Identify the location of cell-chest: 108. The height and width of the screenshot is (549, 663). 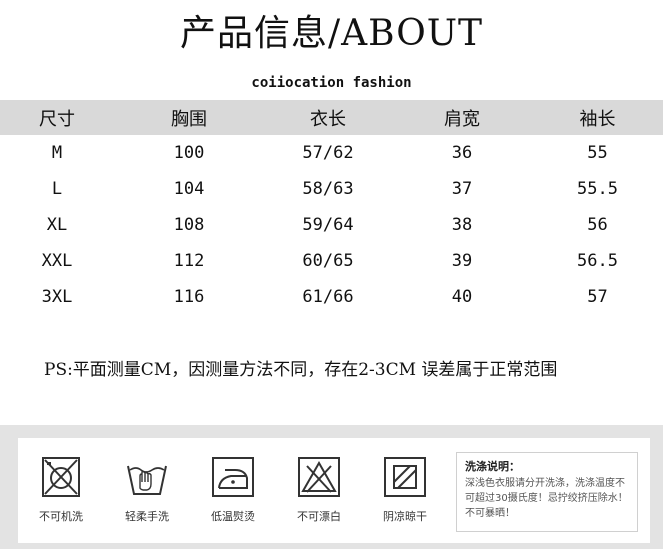
(189, 225).